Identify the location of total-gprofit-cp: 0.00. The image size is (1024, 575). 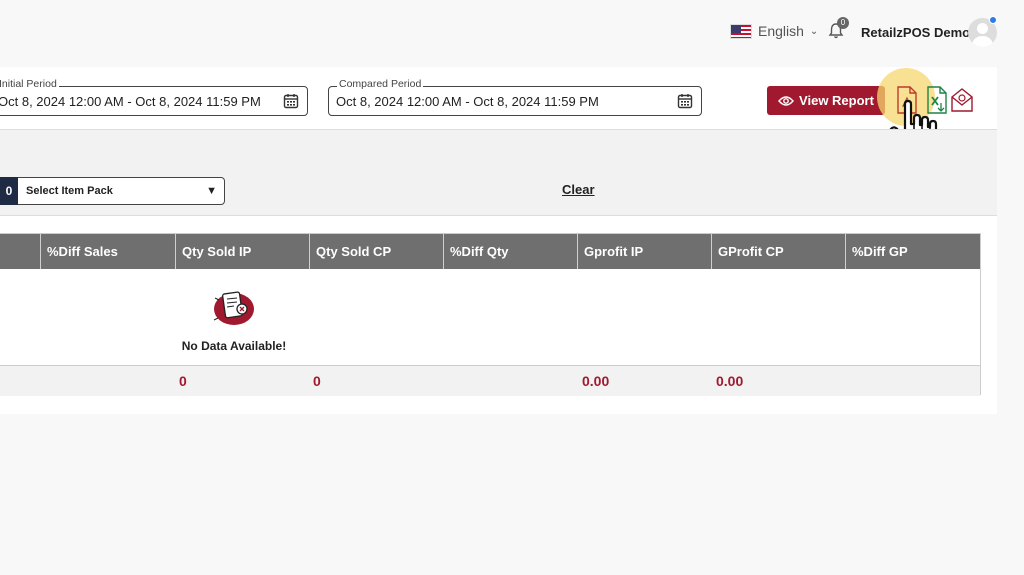
(730, 381).